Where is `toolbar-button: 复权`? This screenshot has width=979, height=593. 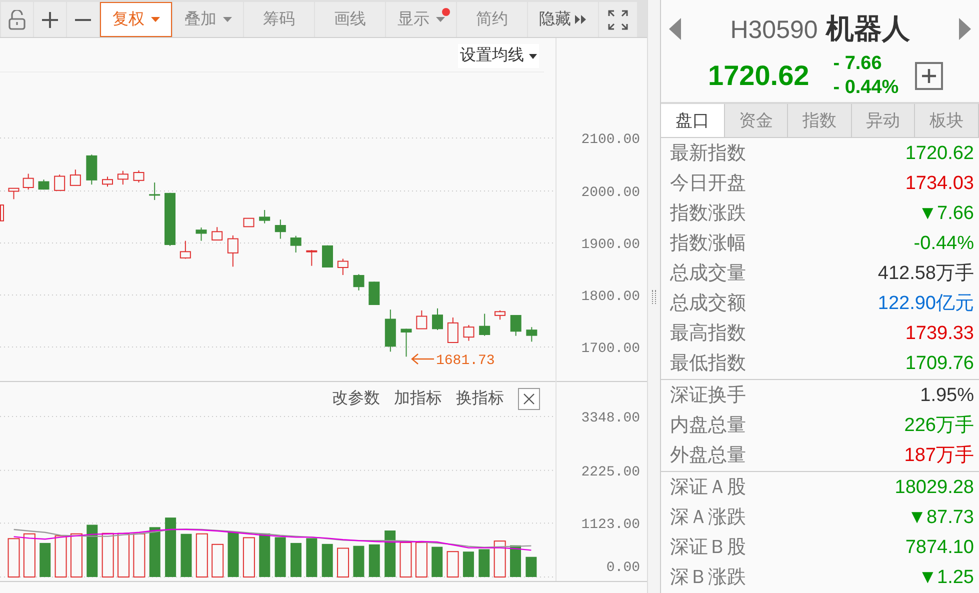 toolbar-button: 复权 is located at coordinates (136, 19).